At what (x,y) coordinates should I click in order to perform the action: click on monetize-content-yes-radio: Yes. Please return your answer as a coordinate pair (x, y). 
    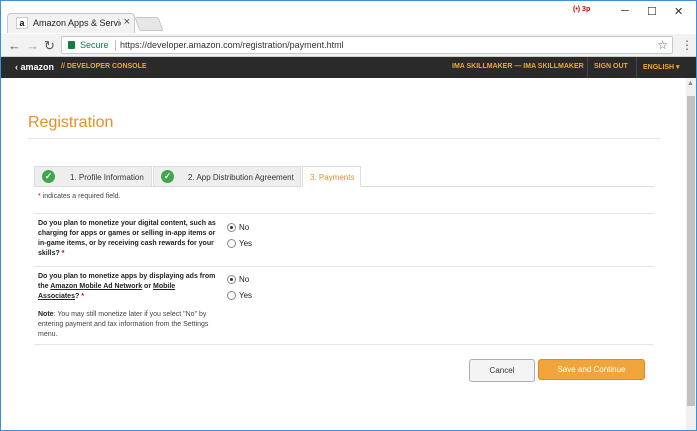
    Looking at the image, I should click on (239, 243).